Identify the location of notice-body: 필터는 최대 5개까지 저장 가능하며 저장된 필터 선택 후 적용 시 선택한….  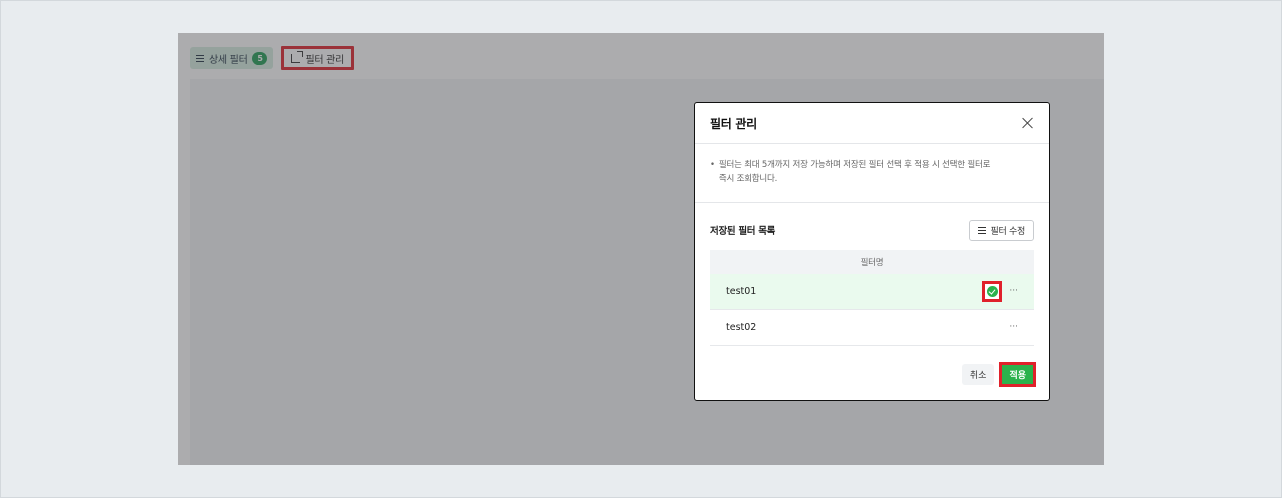
(854, 173).